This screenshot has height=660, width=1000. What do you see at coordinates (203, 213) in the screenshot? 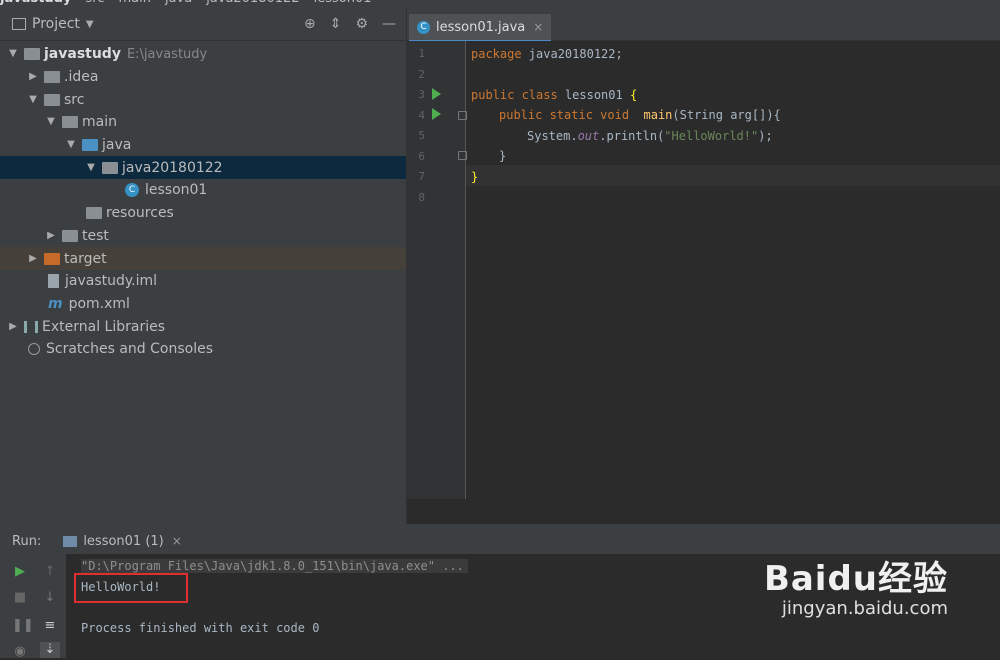
I see `tree-item-resources: resources` at bounding box center [203, 213].